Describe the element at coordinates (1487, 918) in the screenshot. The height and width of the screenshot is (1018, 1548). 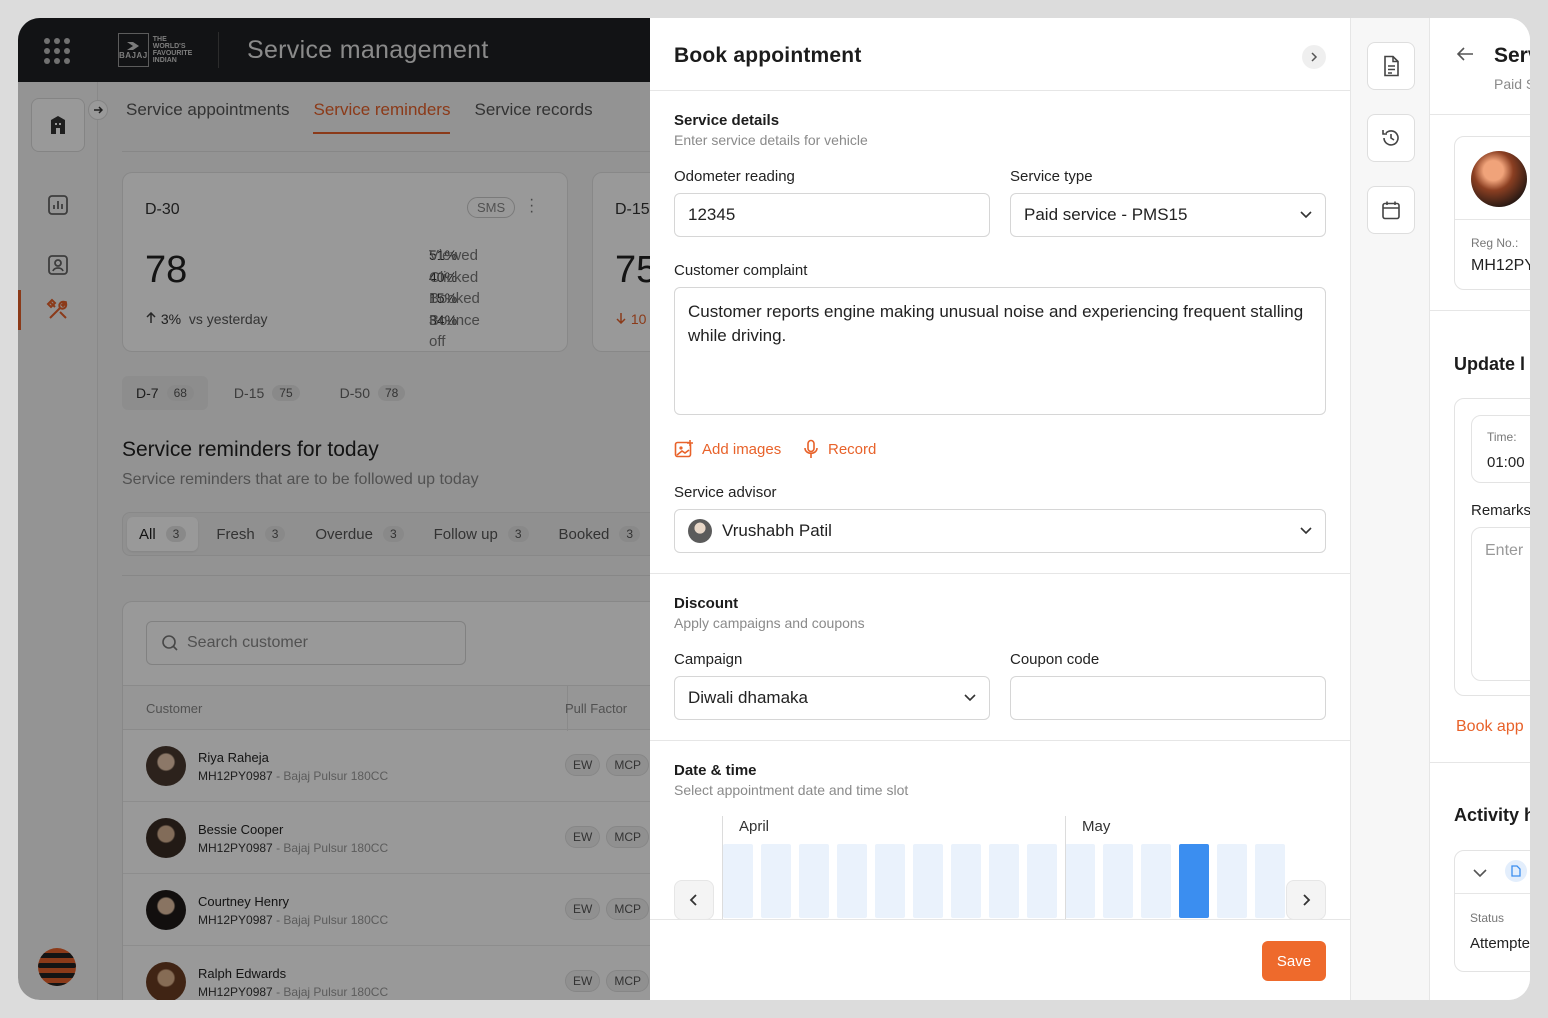
I see `status-label: Status` at that location.